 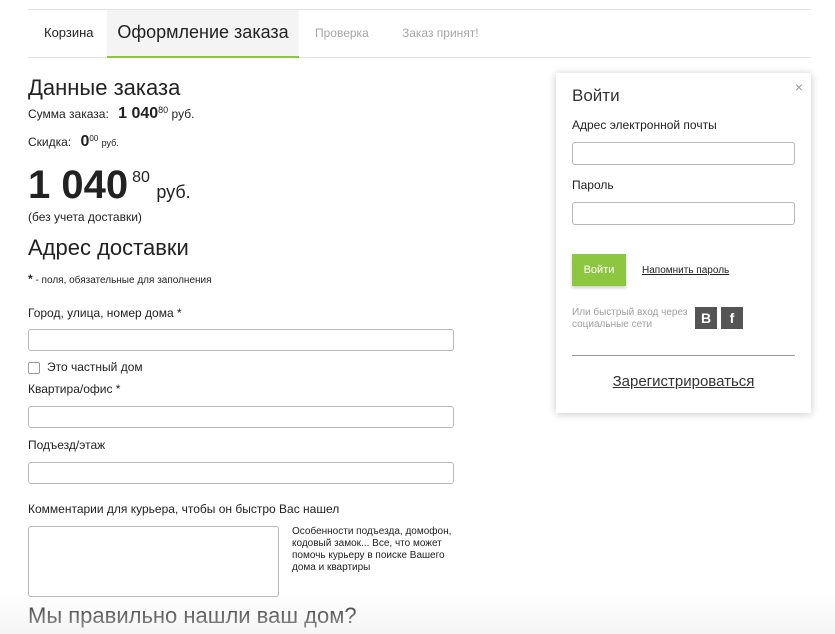 What do you see at coordinates (110, 143) in the screenshot?
I see `discount-currency: руб.` at bounding box center [110, 143].